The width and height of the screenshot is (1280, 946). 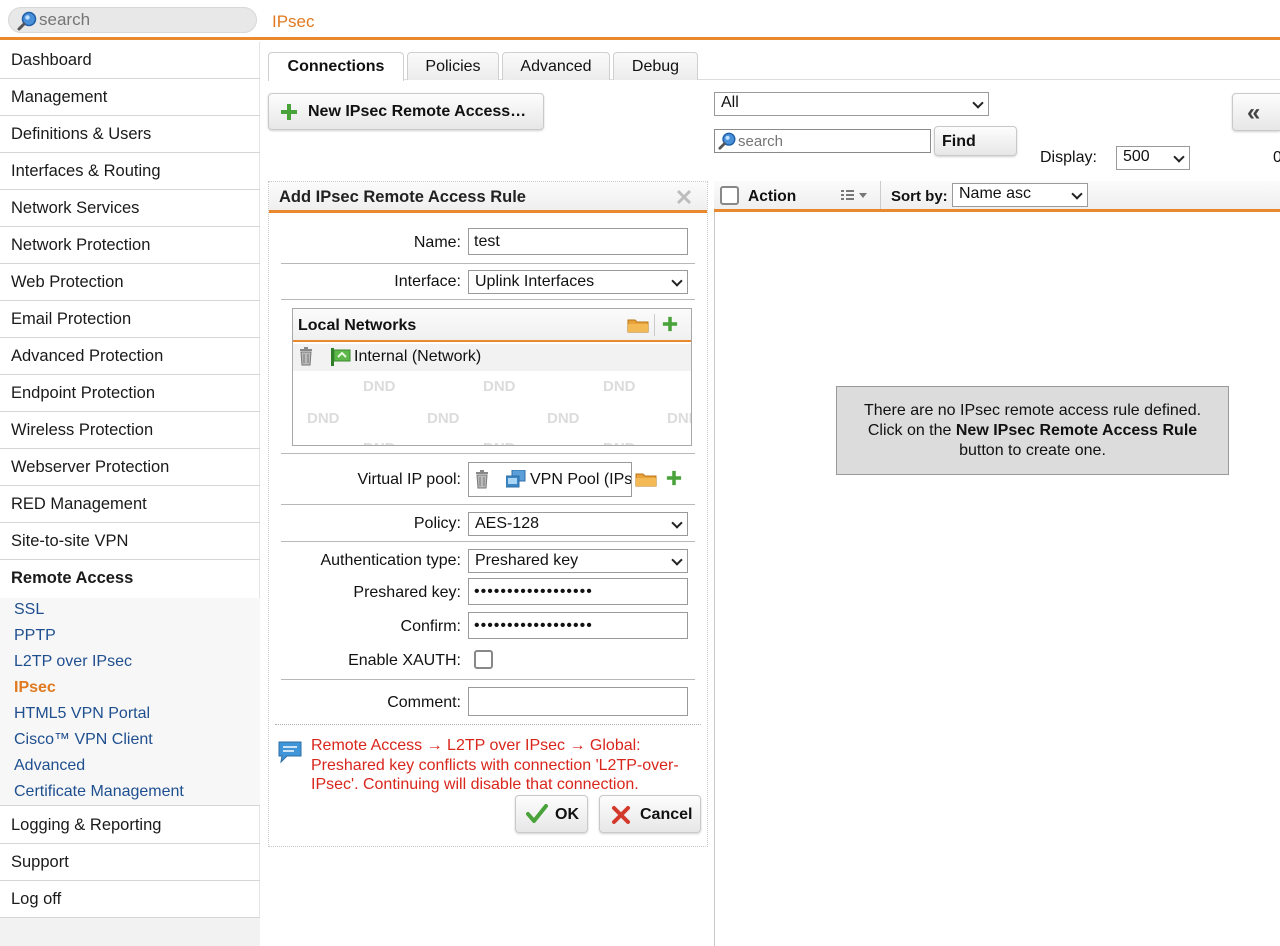 What do you see at coordinates (730, 102) in the screenshot?
I see `filter-select-value: All` at bounding box center [730, 102].